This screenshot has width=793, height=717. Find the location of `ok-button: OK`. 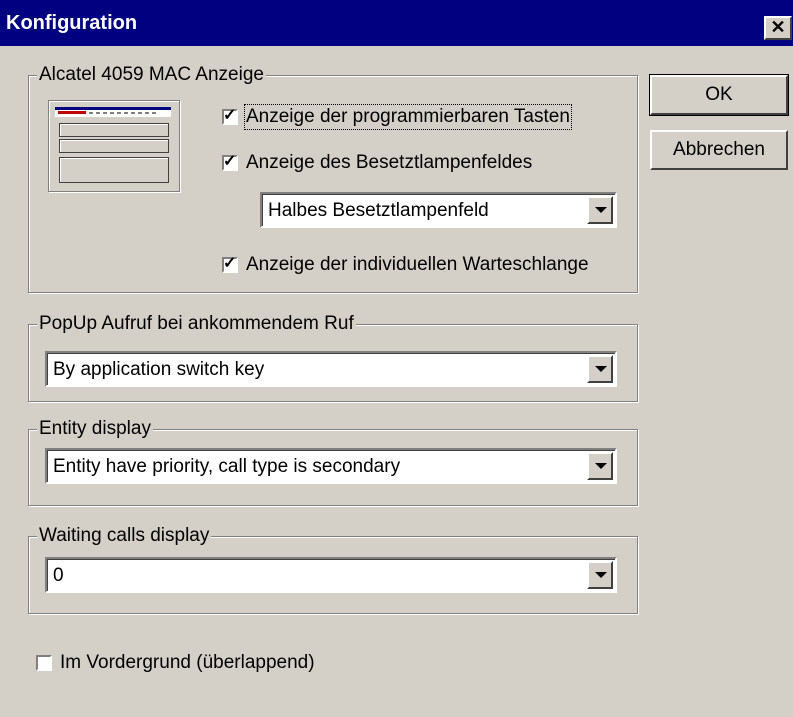

ok-button: OK is located at coordinates (719, 95).